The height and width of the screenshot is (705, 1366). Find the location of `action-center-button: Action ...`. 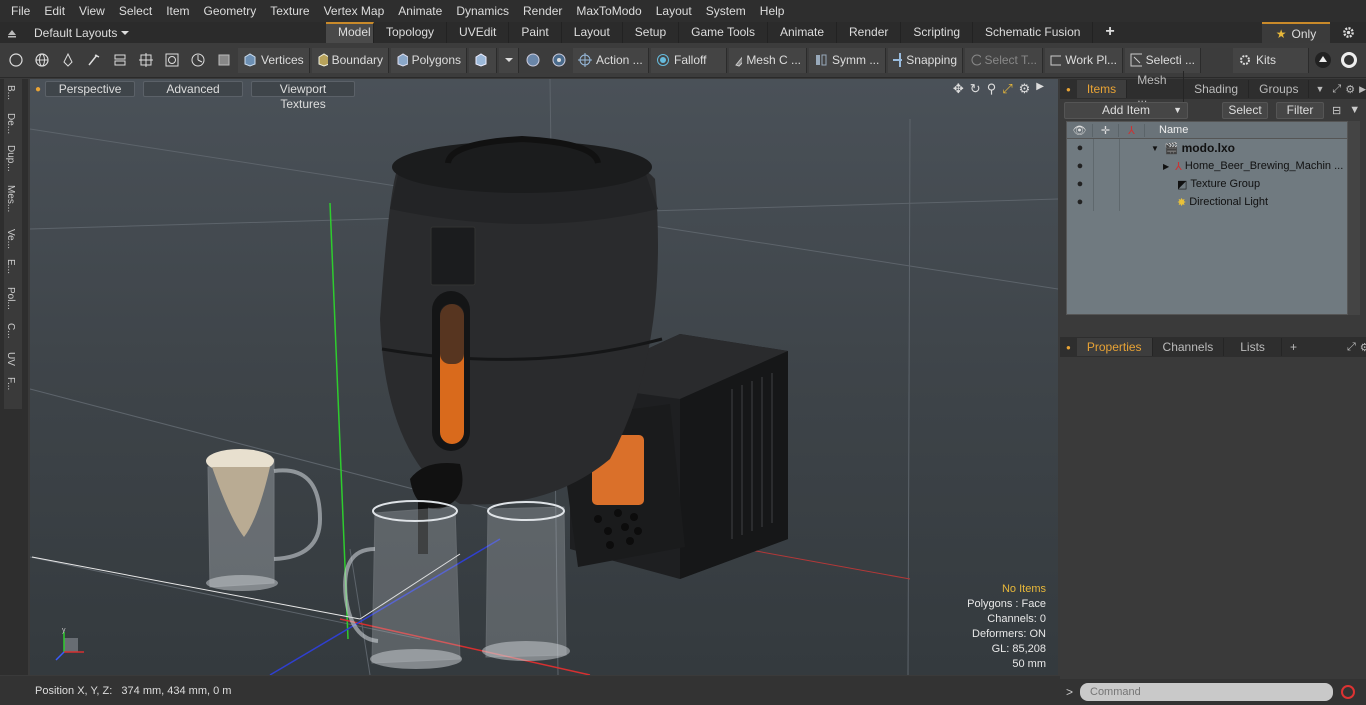

action-center-button: Action ... is located at coordinates (611, 60).